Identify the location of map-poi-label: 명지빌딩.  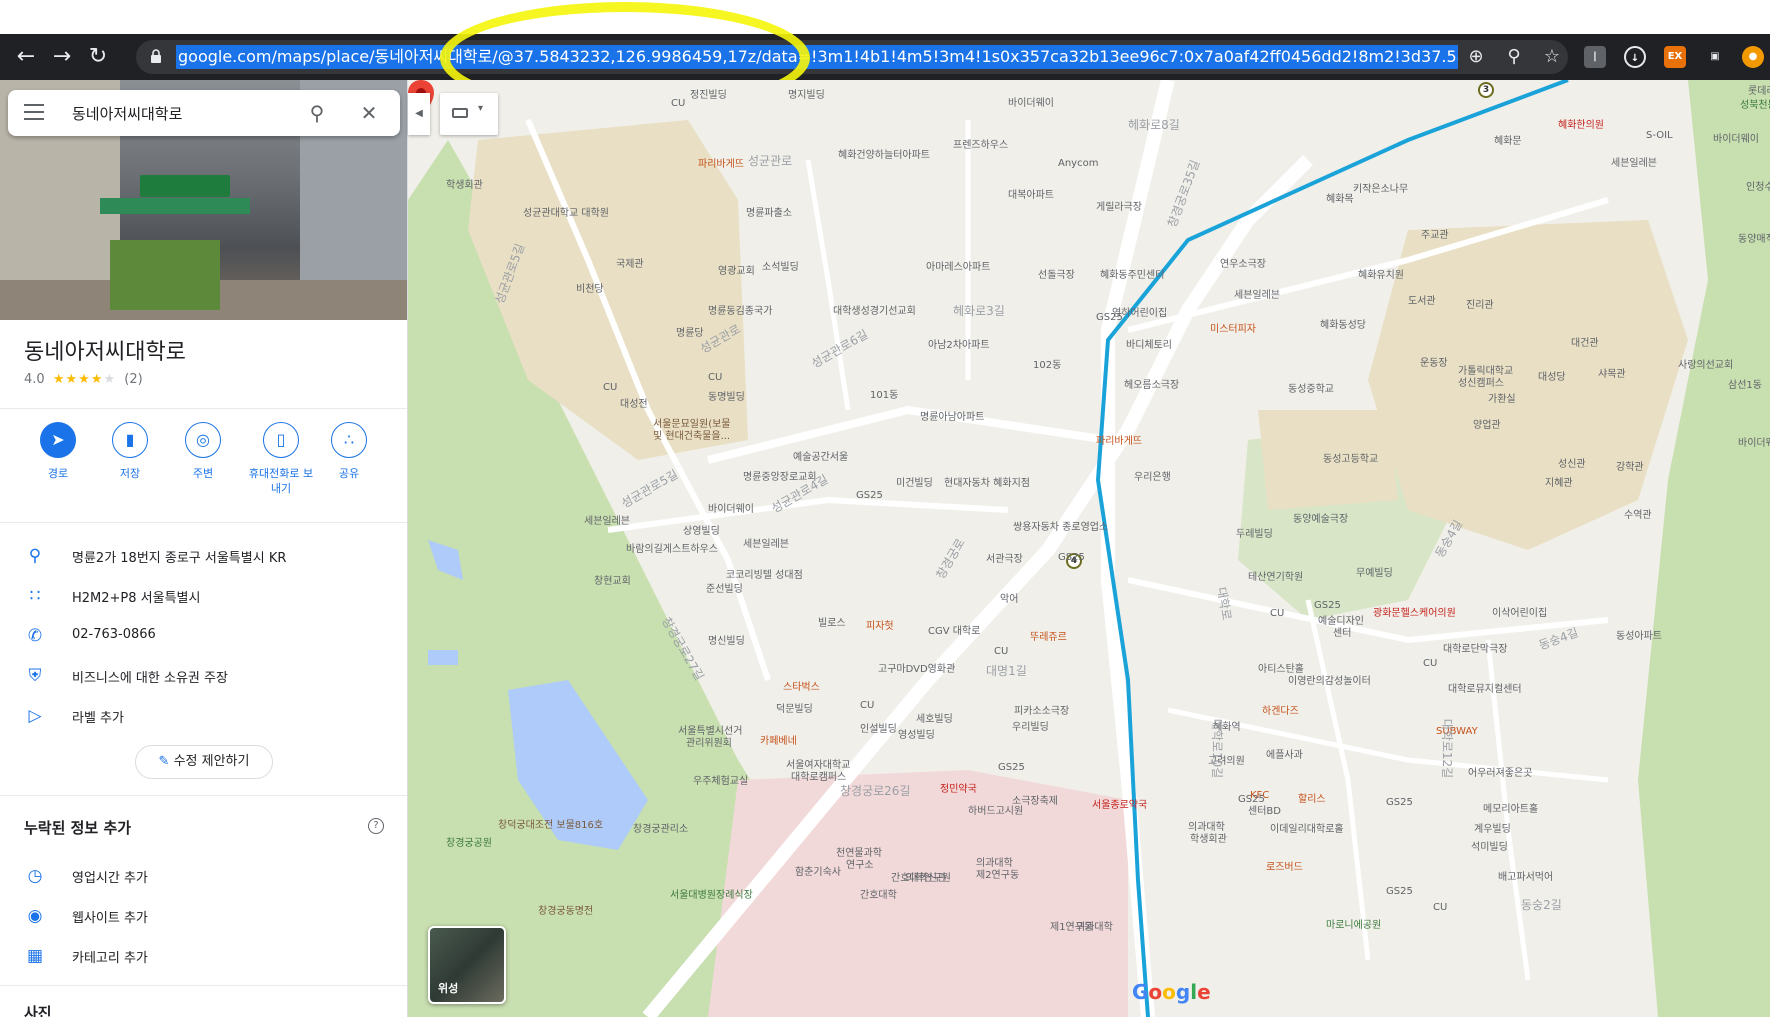
(806, 93).